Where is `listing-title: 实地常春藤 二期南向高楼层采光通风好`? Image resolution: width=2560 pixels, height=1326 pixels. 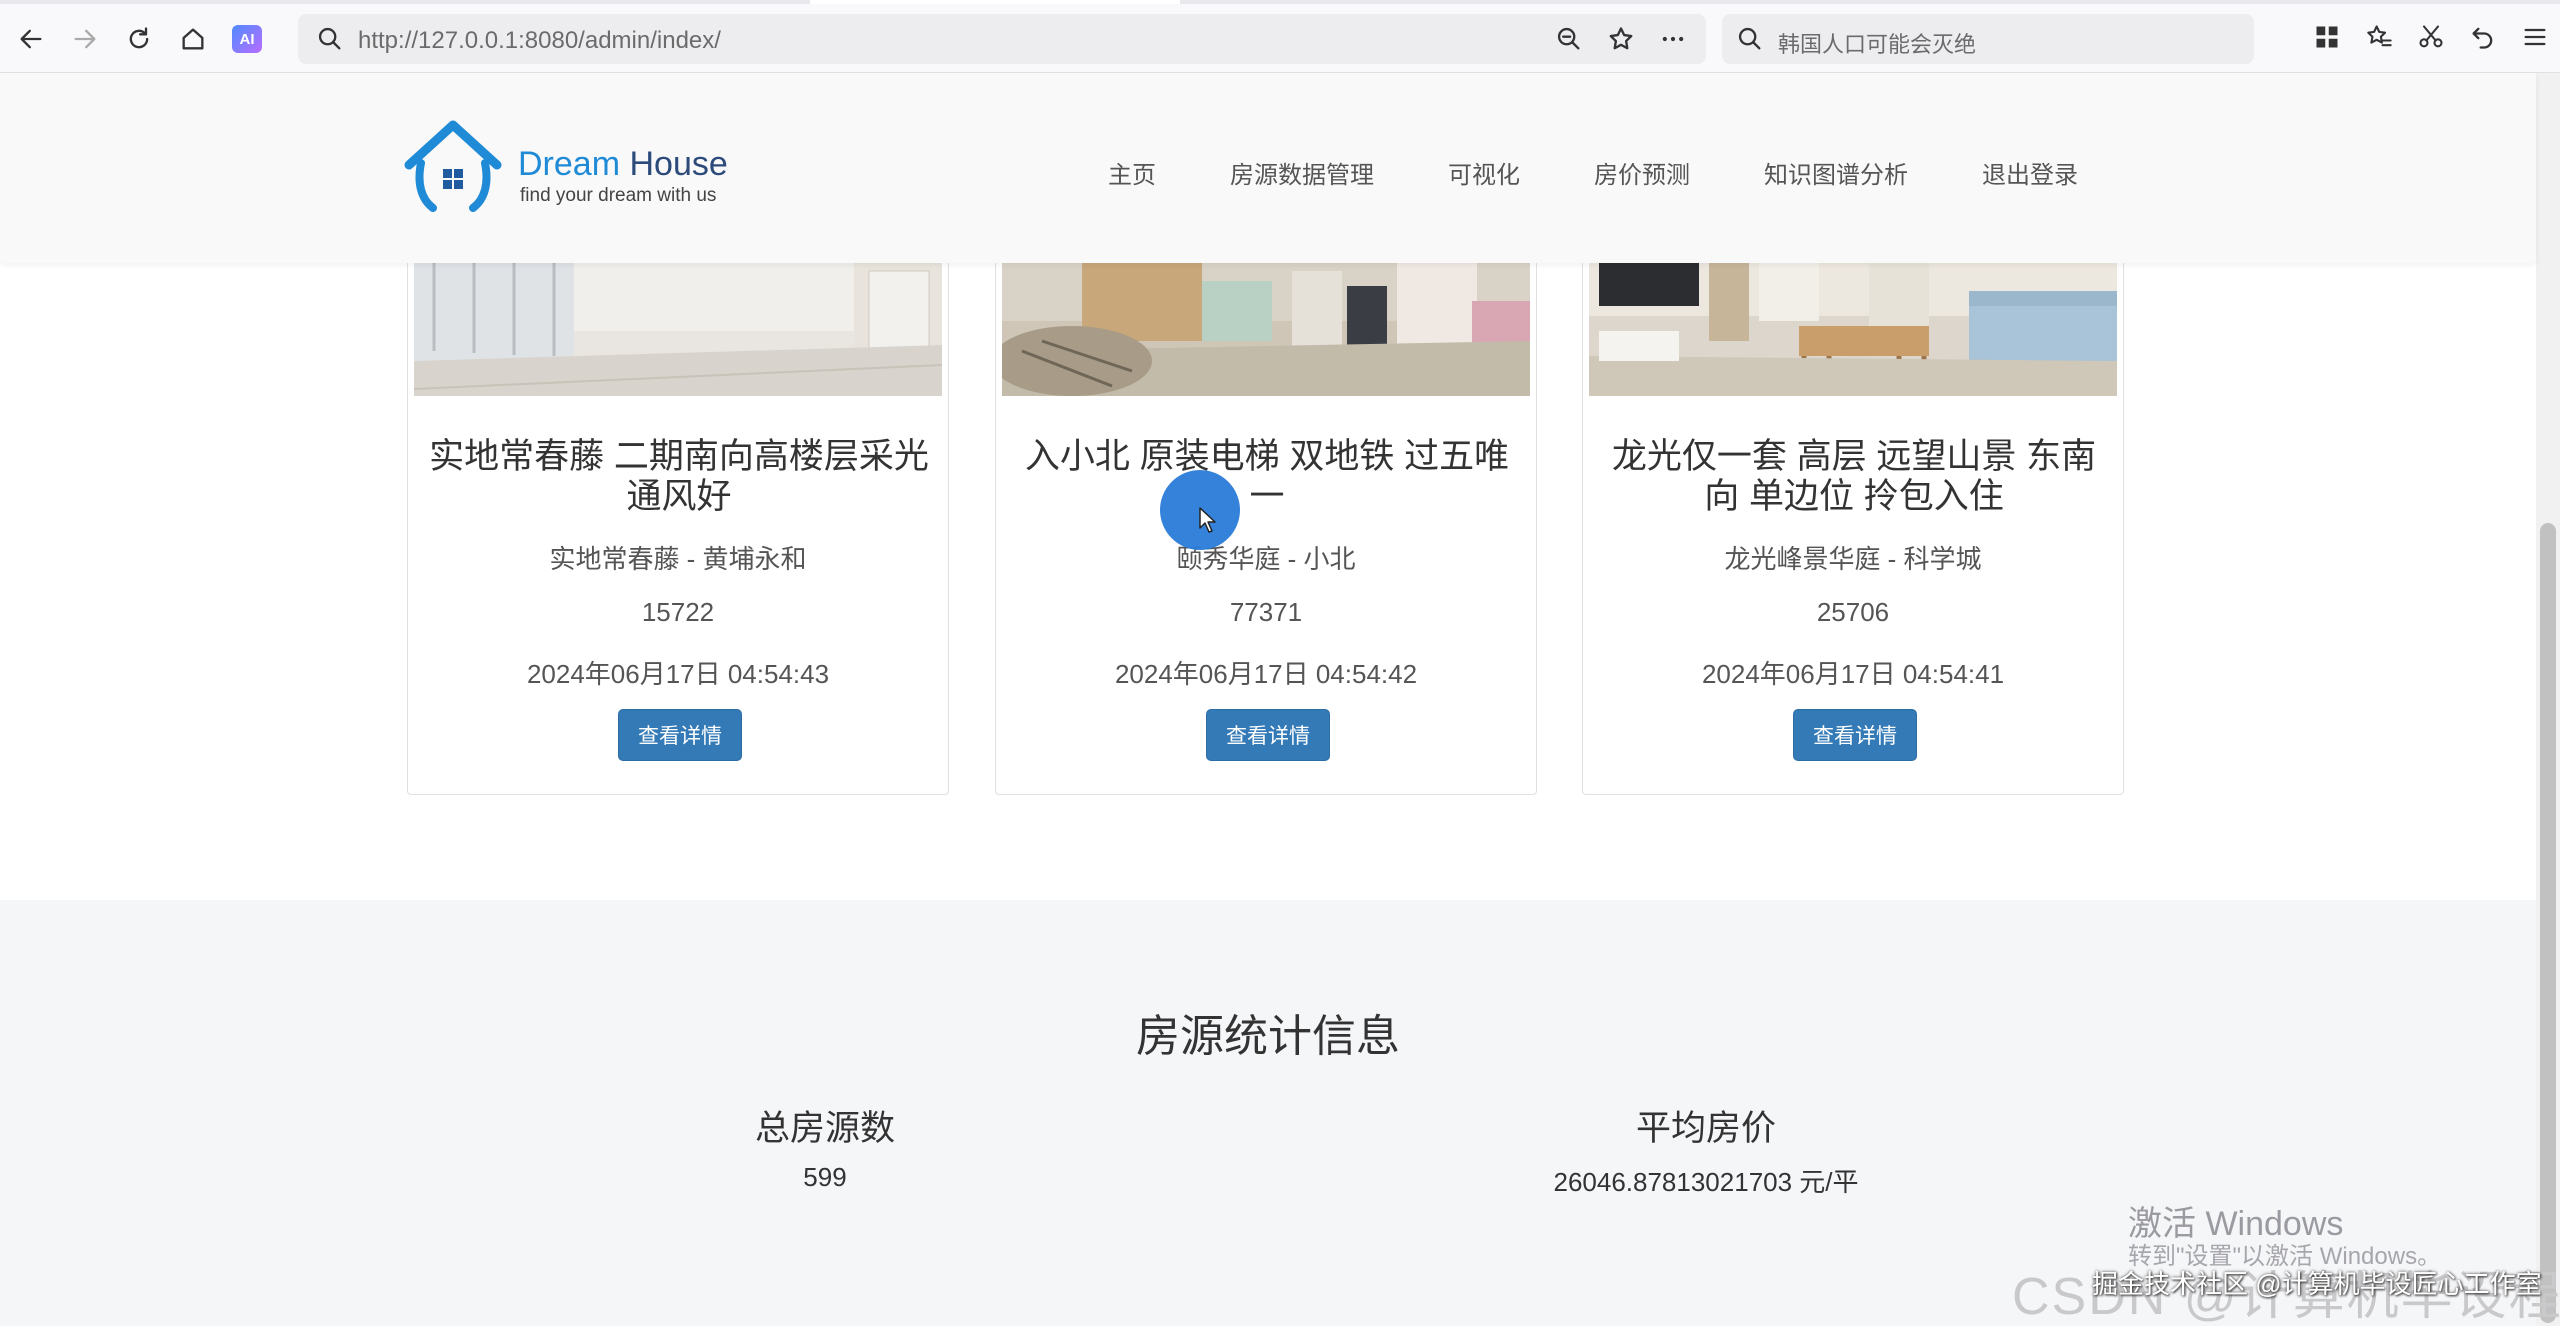 listing-title: 实地常春藤 二期南向高楼层采光通风好 is located at coordinates (679, 477).